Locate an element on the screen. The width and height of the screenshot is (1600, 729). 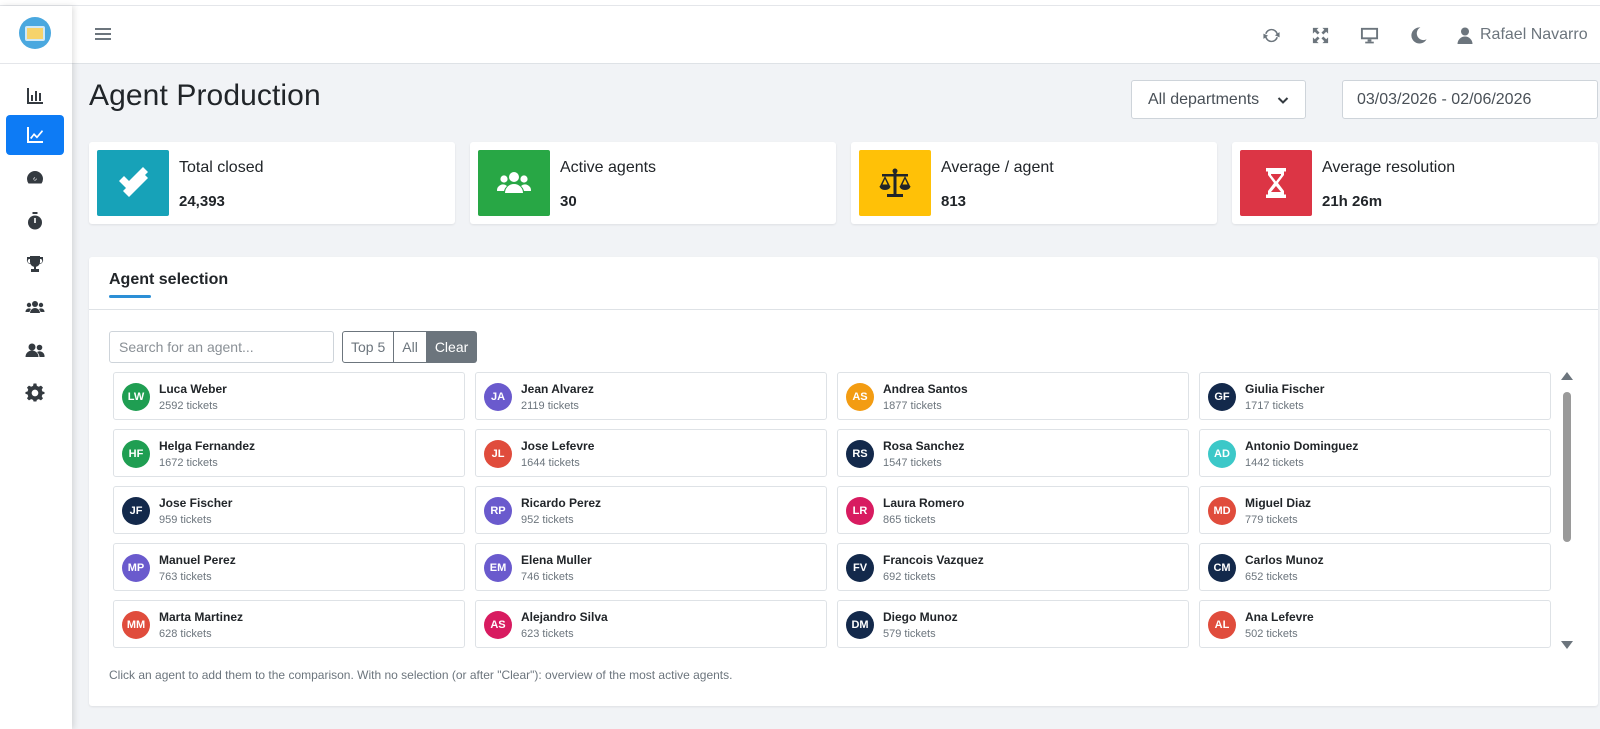
user-menu: Rafael Navarro is located at coordinates (1522, 35).